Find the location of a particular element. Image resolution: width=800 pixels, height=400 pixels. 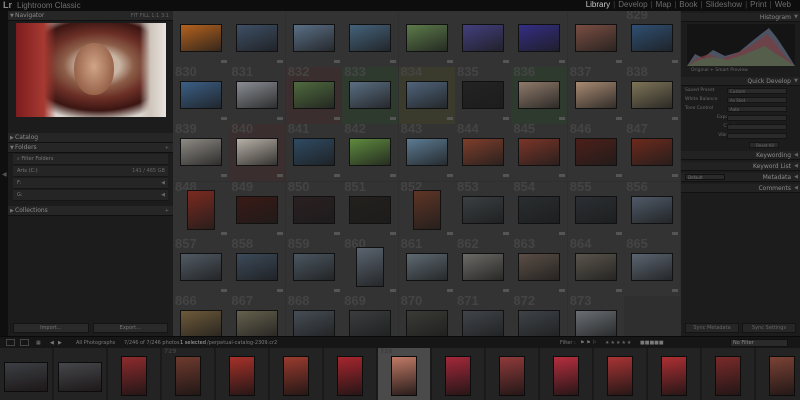

grid-cell: 858 is located at coordinates (257, 266).